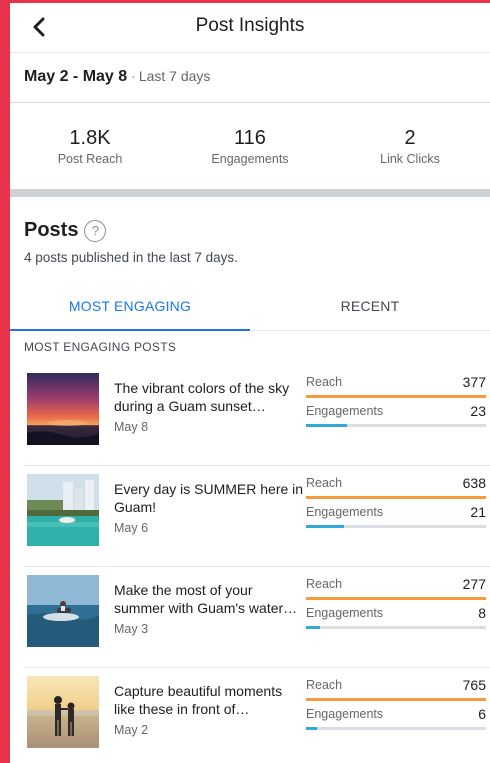 Image resolution: width=490 pixels, height=763 pixels. I want to click on engagements-metric: Engagements 23, so click(396, 418).